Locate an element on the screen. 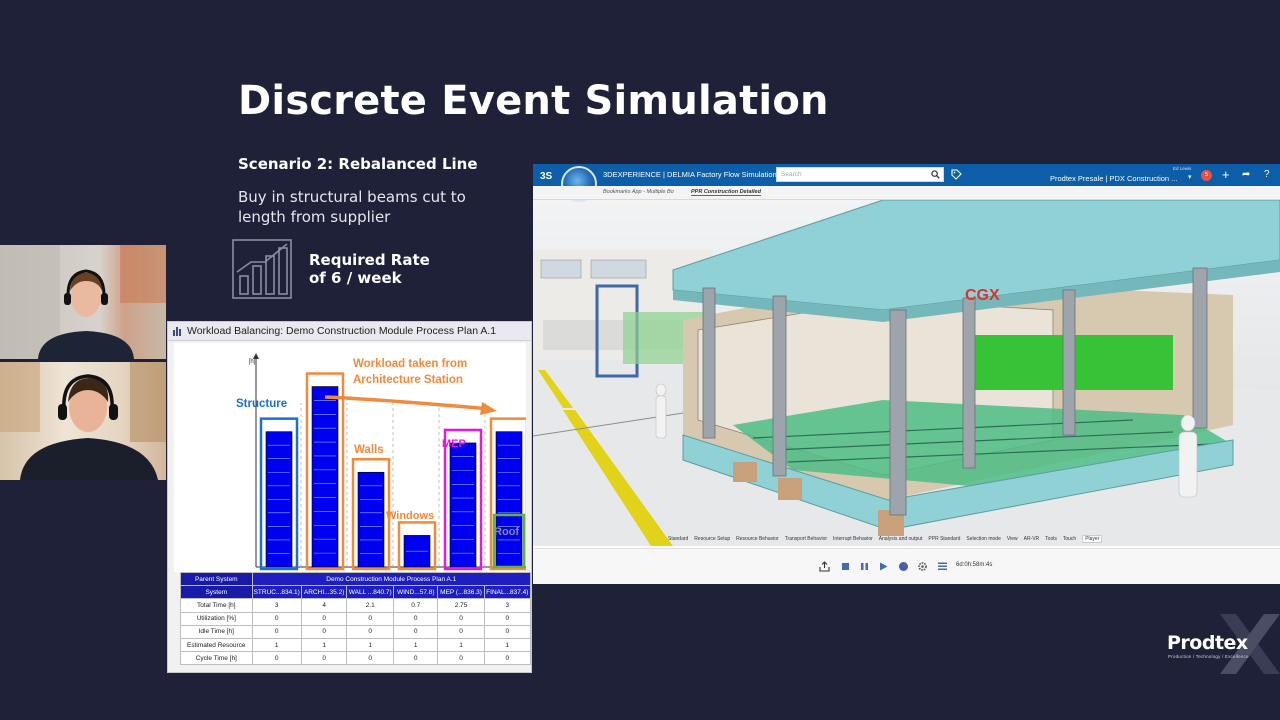 The image size is (1280, 720). annotation-roof: Roof is located at coordinates (506, 532).